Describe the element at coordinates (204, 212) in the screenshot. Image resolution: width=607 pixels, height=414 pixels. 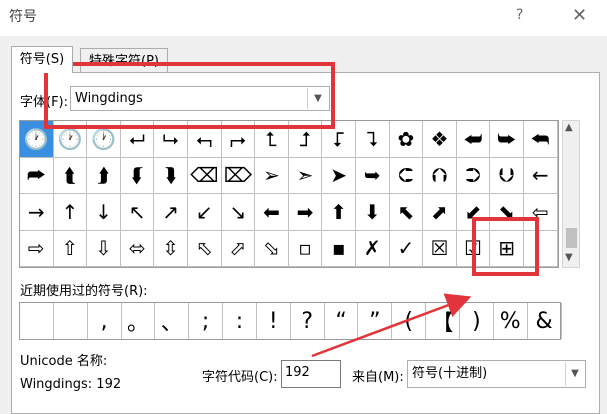
I see `symbol-cell: ↙` at that location.